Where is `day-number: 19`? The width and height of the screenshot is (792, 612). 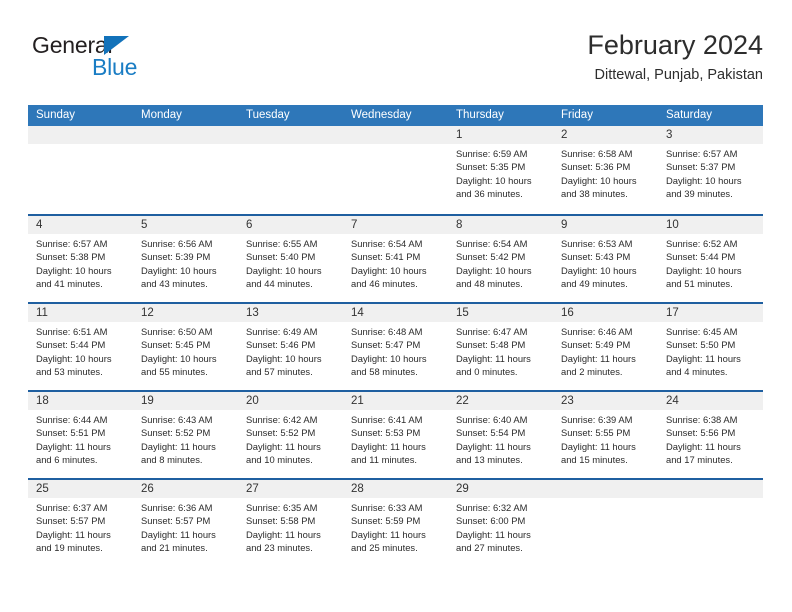 day-number: 19 is located at coordinates (185, 401).